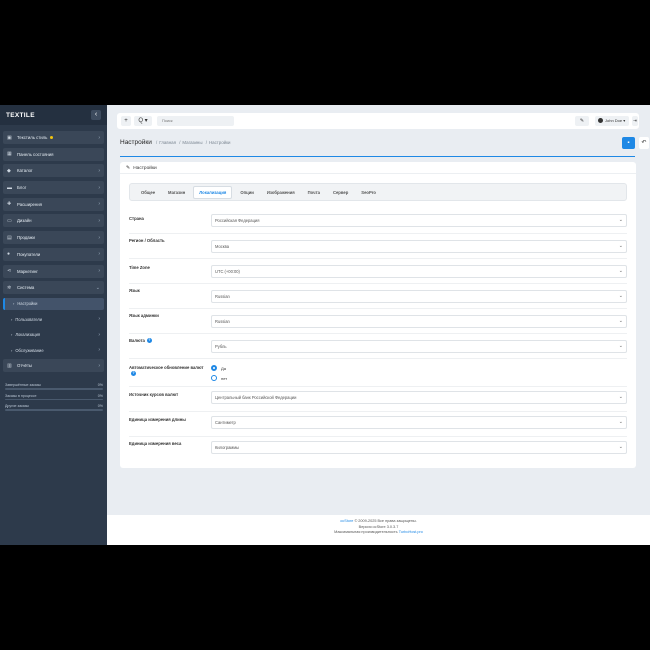 This screenshot has height=650, width=650. What do you see at coordinates (281, 192) in the screenshot?
I see `tab-images: Изображения` at bounding box center [281, 192].